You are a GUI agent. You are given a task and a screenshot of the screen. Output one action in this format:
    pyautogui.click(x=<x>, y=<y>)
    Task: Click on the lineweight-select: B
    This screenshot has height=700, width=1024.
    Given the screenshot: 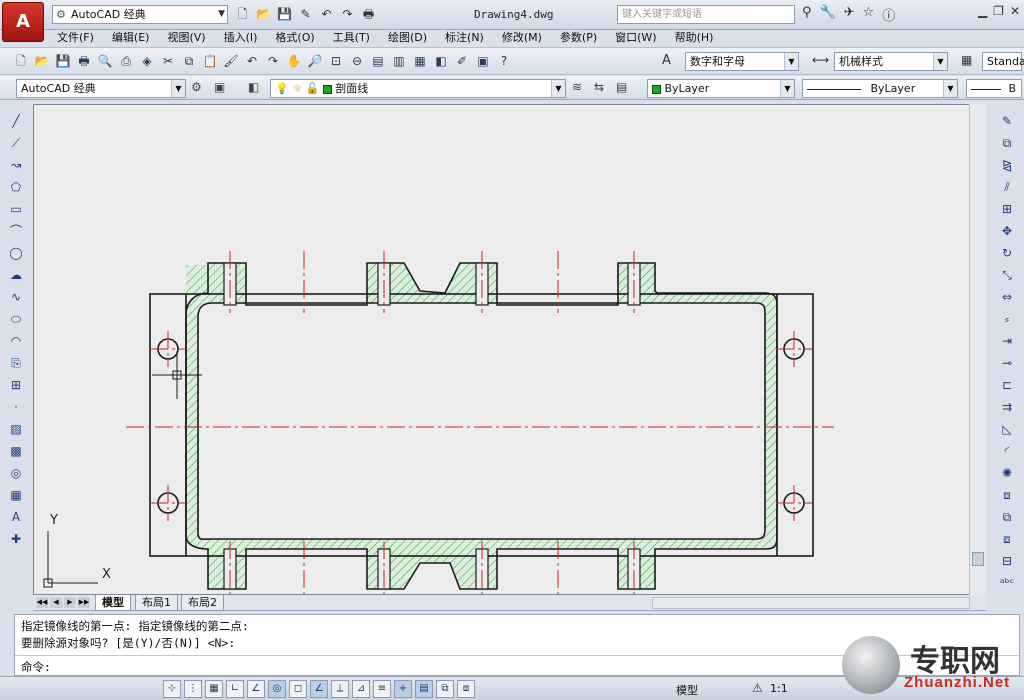 What is the action you would take?
    pyautogui.click(x=994, y=88)
    